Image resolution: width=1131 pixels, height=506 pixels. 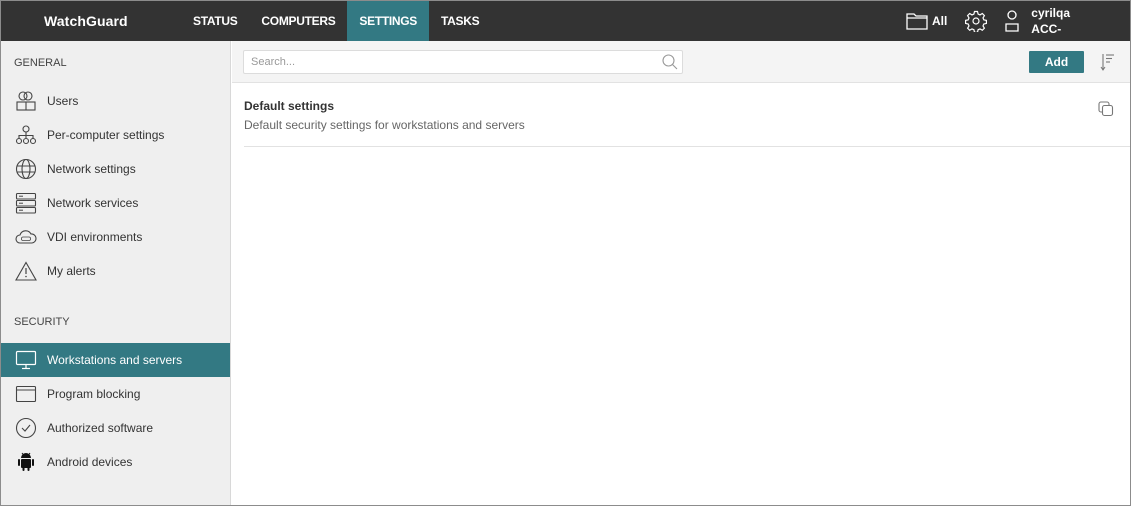 I want to click on gear-icon, so click(x=976, y=21).